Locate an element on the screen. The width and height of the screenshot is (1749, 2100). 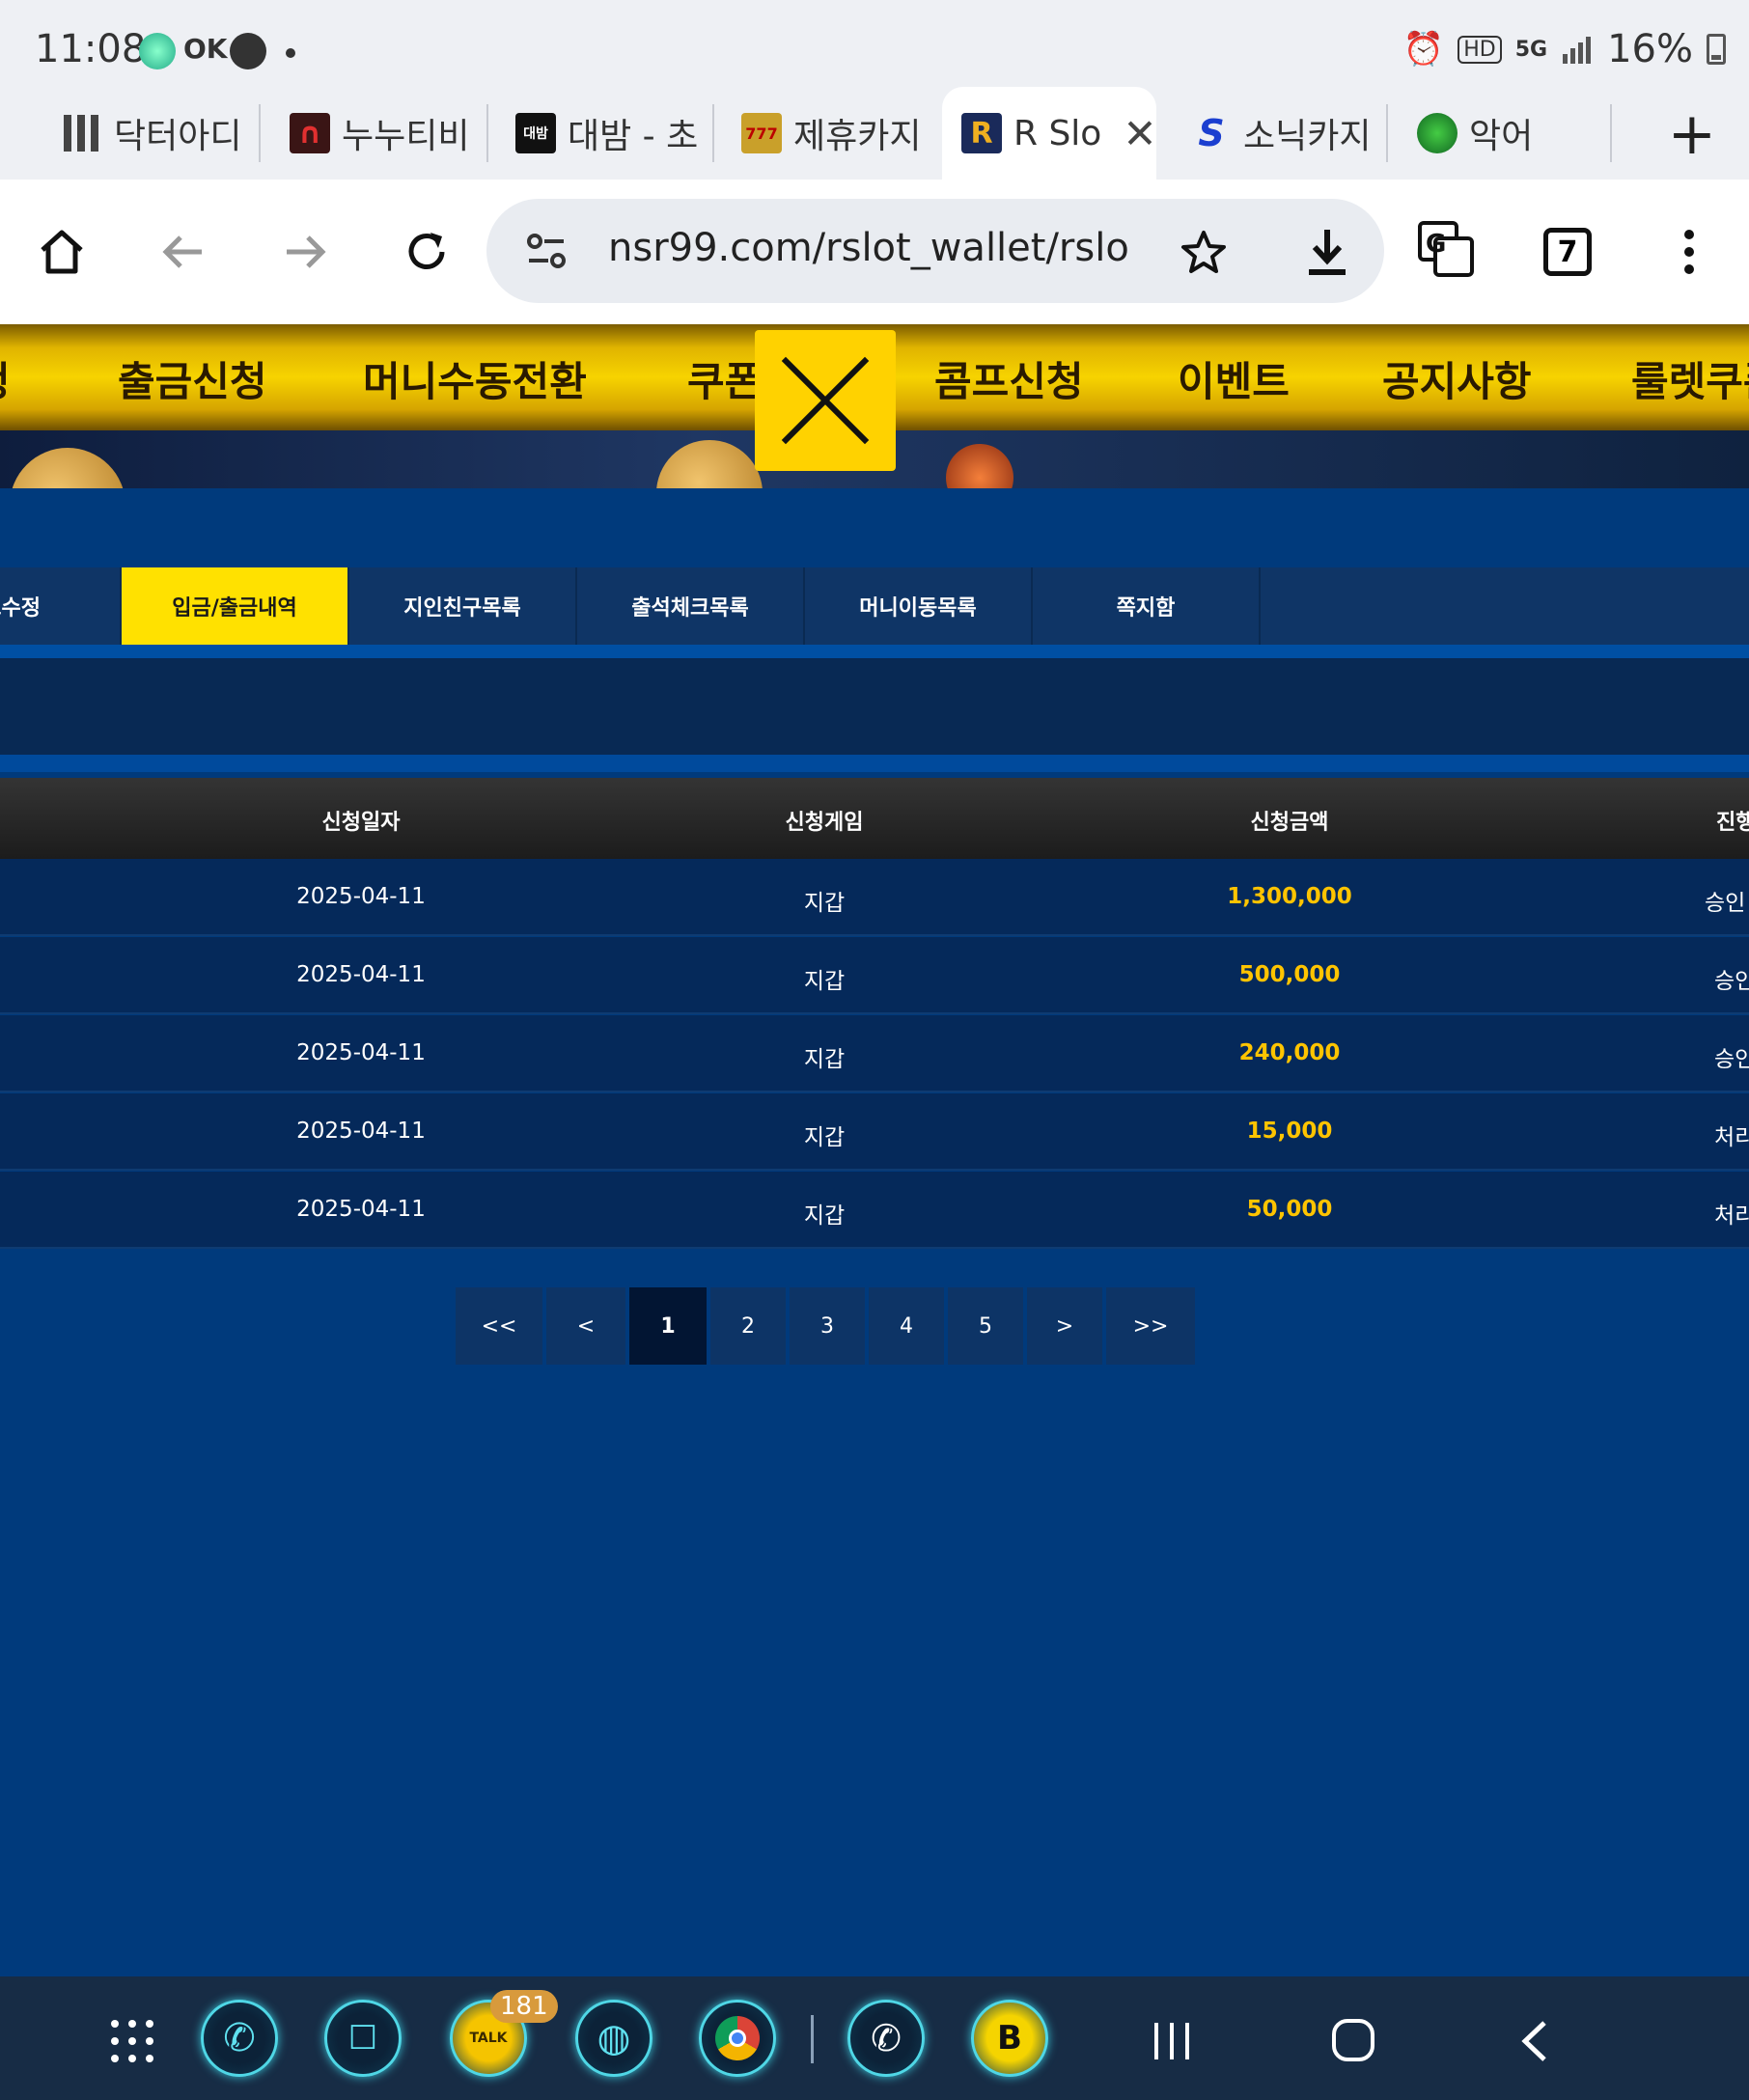
viber-icon: ✆ is located at coordinates (886, 2038).